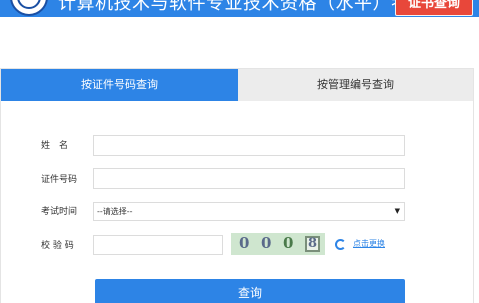 This screenshot has width=479, height=303. I want to click on exam-time-label: 考试时间, so click(59, 212).